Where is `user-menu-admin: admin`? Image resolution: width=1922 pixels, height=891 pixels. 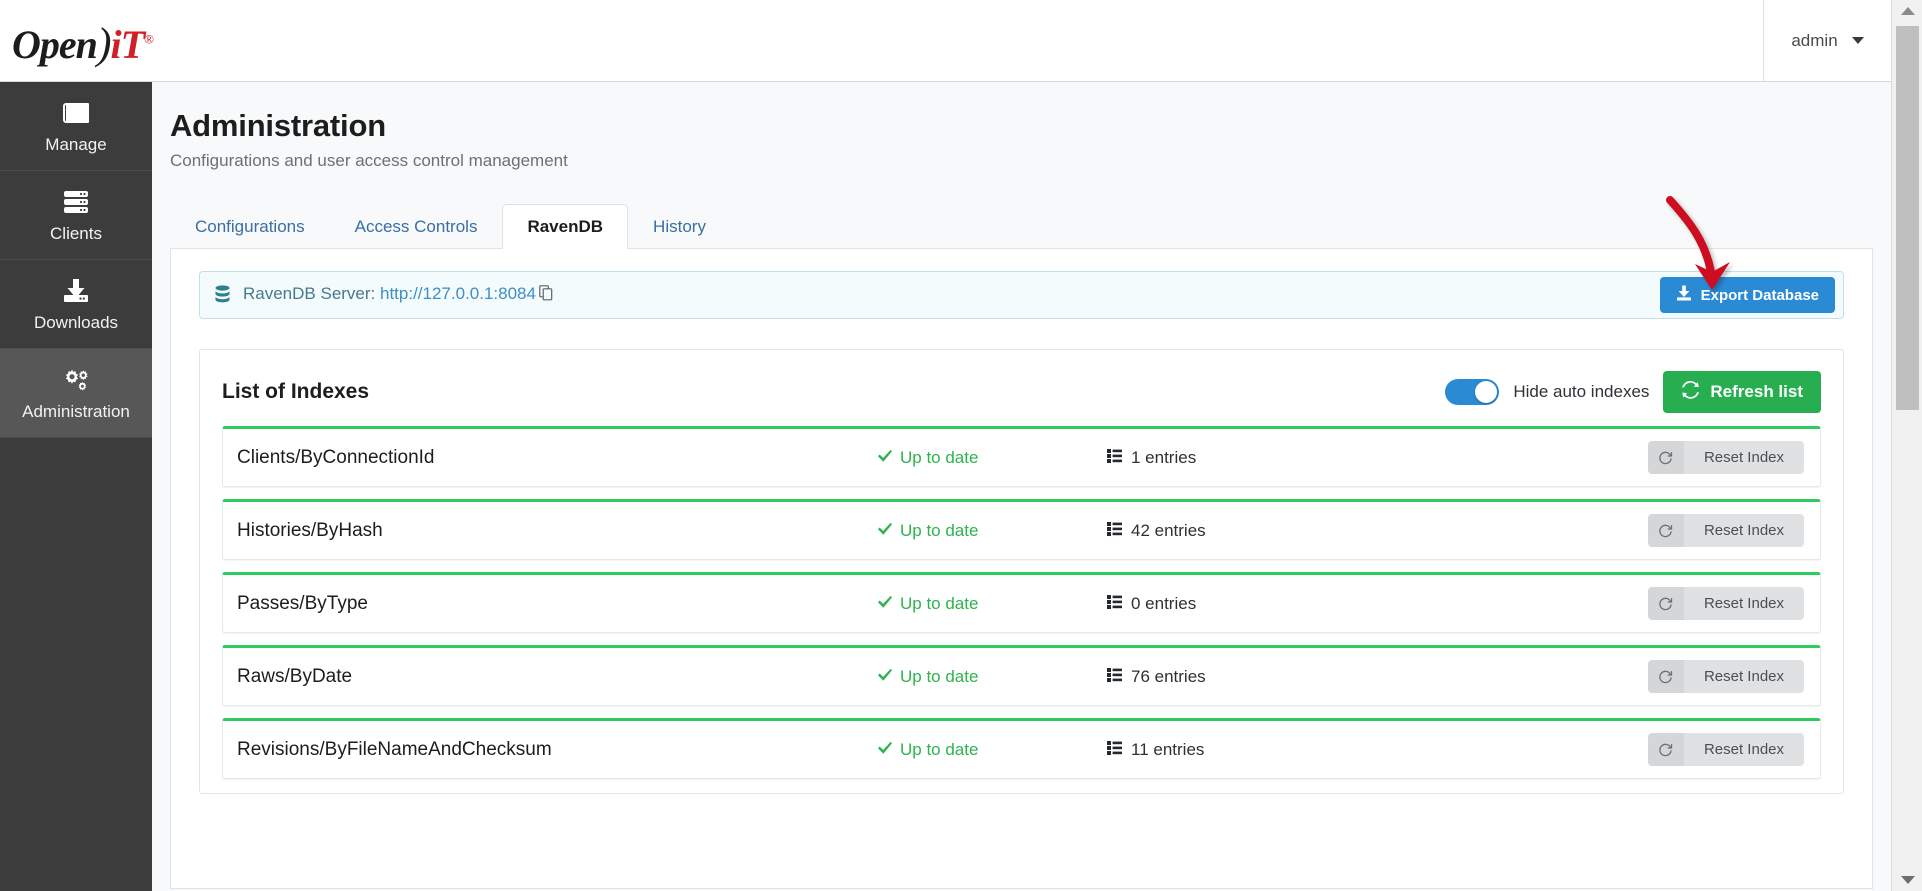
user-menu-admin: admin is located at coordinates (1827, 40).